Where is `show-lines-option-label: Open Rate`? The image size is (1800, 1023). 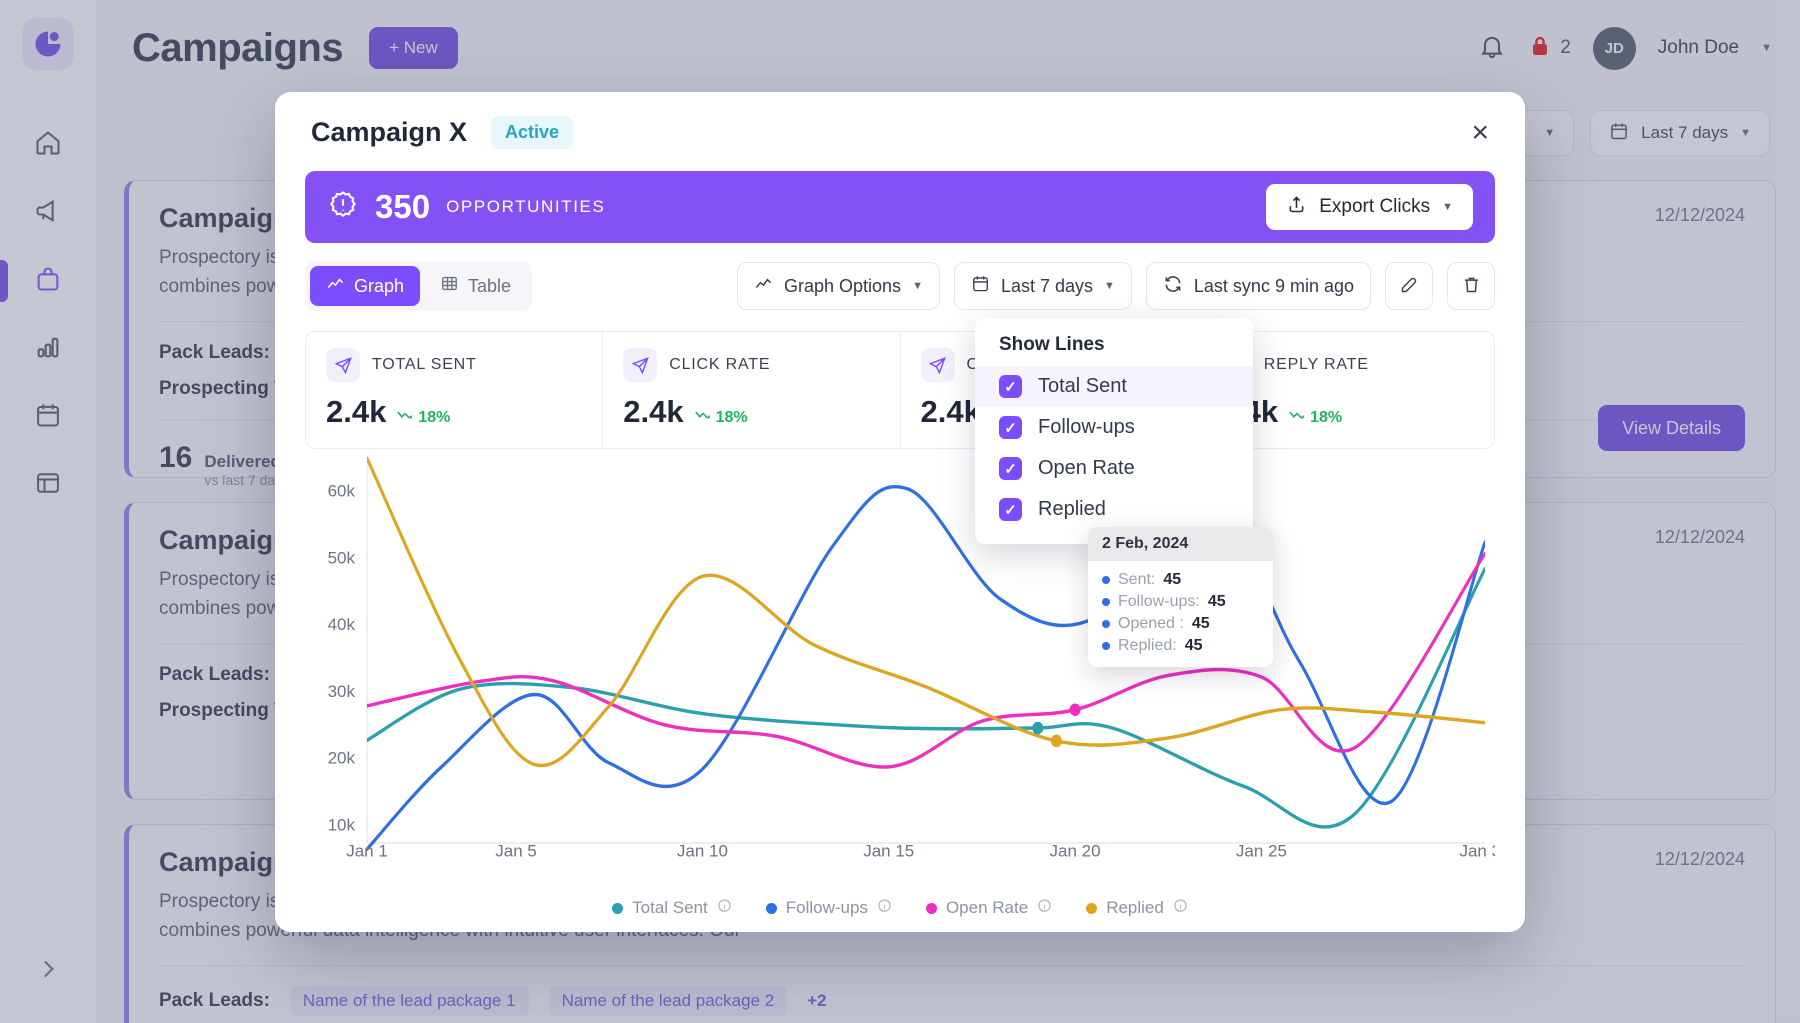
show-lines-option-label: Open Rate is located at coordinates (1086, 468).